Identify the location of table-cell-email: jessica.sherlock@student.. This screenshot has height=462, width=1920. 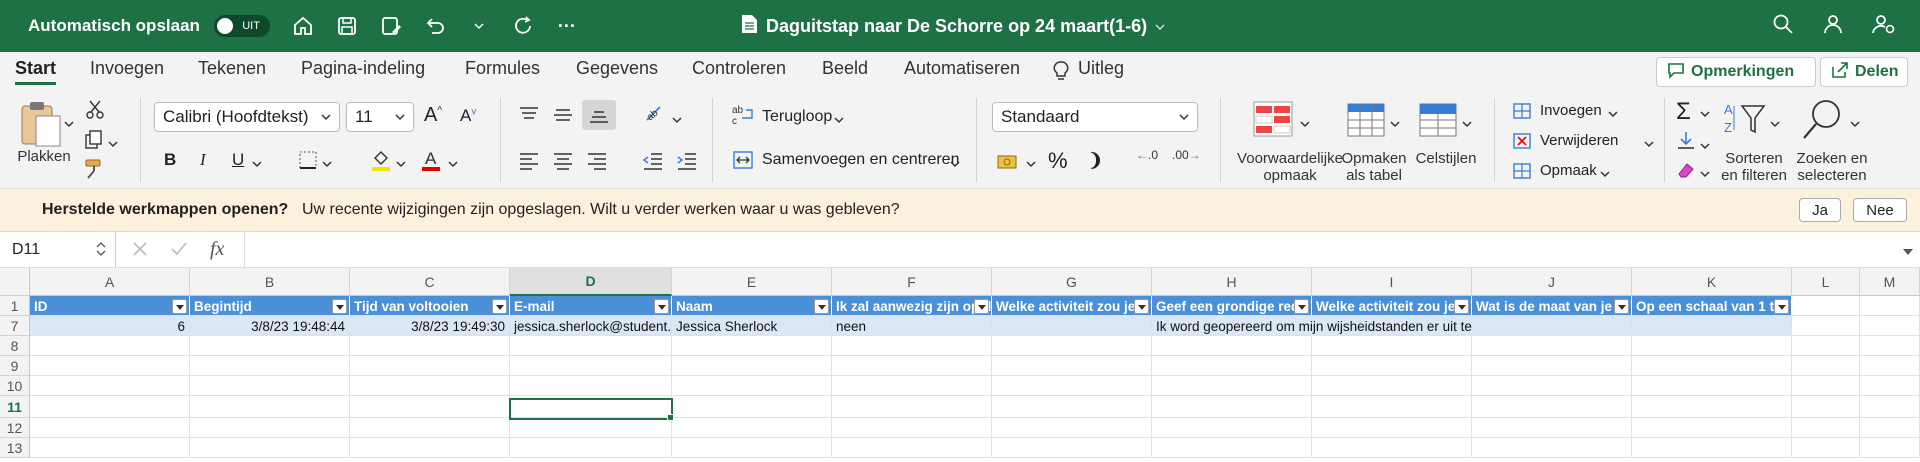
(591, 326).